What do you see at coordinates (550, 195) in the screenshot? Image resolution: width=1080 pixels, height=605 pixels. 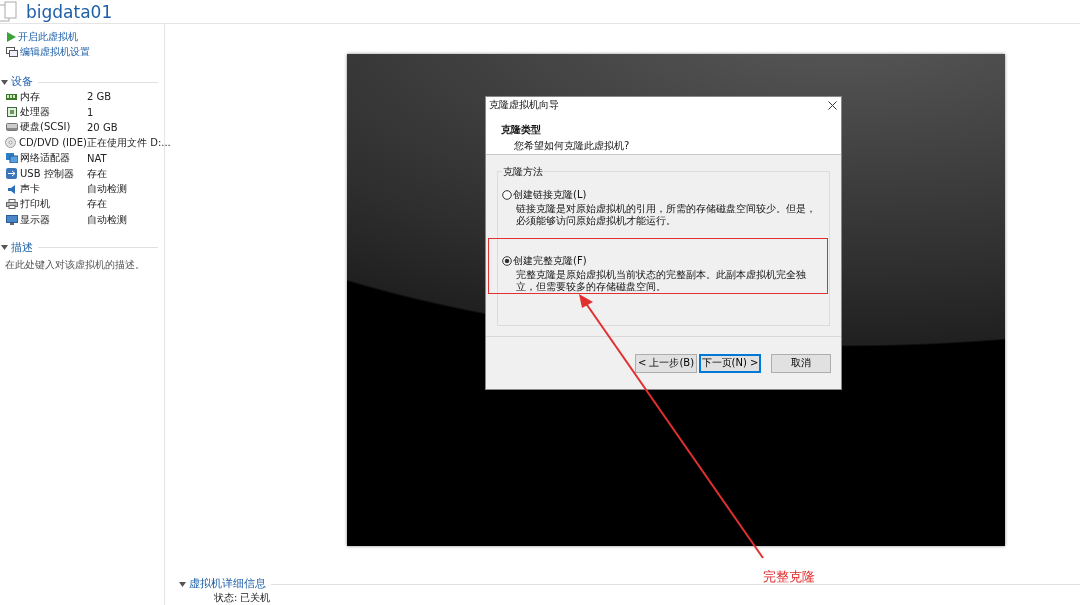 I see `option-label: 创建链接克隆(L)` at bounding box center [550, 195].